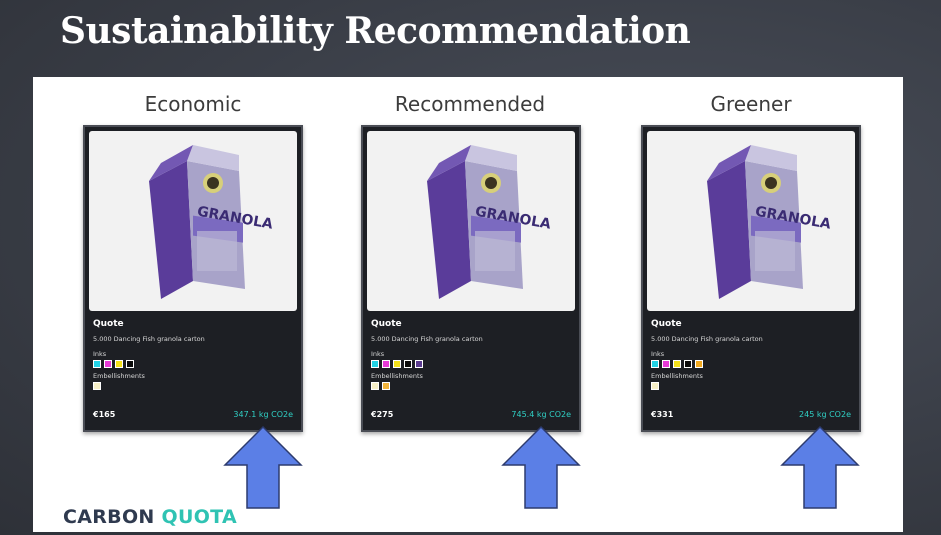 Image resolution: width=941 pixels, height=535 pixels. Describe the element at coordinates (541, 414) in the screenshot. I see `co2-value: 745.4 kg CO2e` at that location.